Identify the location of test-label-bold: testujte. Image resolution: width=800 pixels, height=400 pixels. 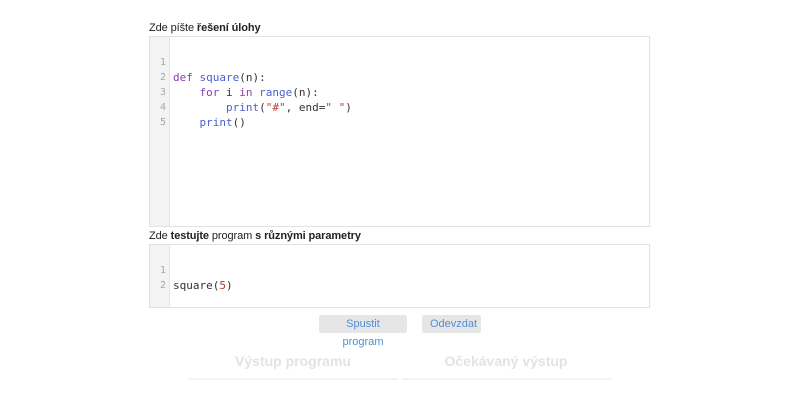
(189, 236).